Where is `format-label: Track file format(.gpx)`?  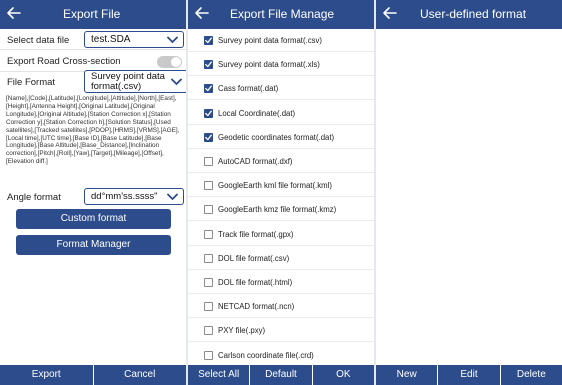 format-label: Track file format(.gpx) is located at coordinates (256, 234).